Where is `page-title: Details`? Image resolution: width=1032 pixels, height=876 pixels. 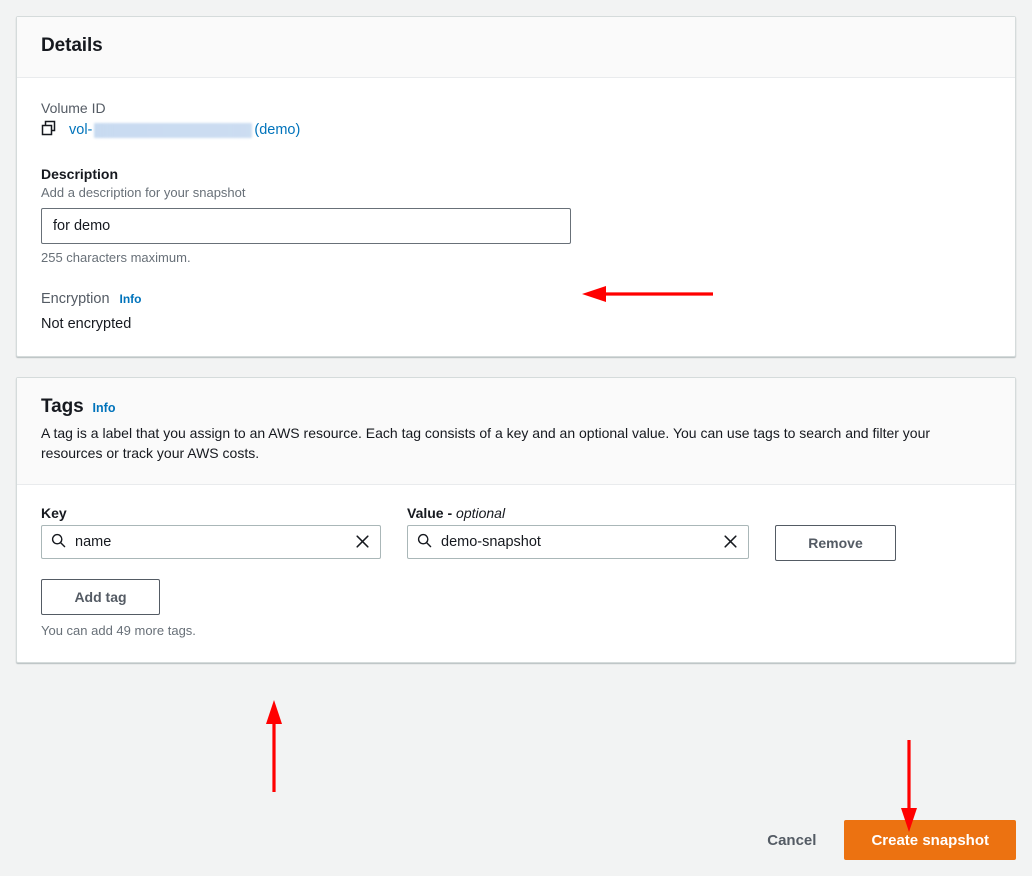 page-title: Details is located at coordinates (72, 45).